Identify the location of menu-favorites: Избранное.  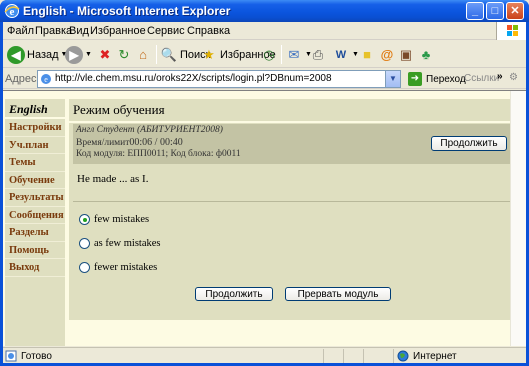
(118, 31).